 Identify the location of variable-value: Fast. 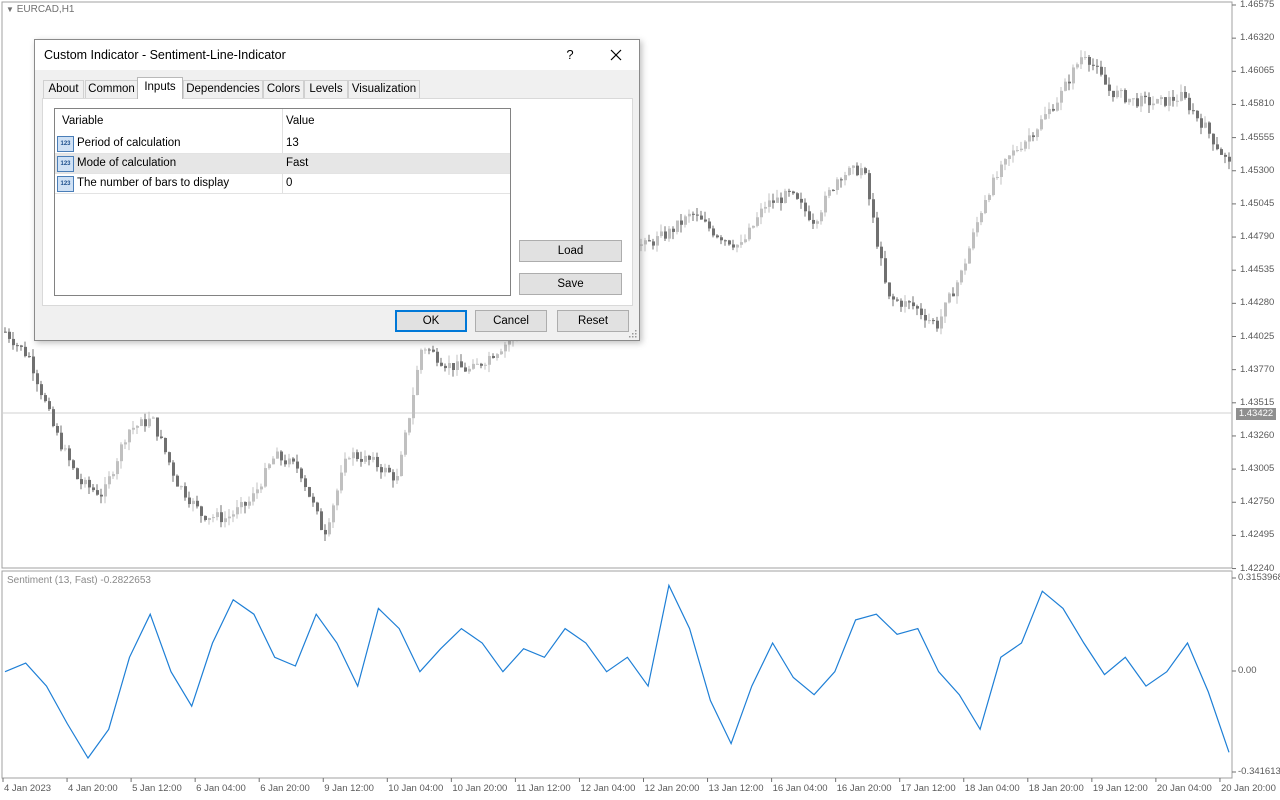
(297, 163).